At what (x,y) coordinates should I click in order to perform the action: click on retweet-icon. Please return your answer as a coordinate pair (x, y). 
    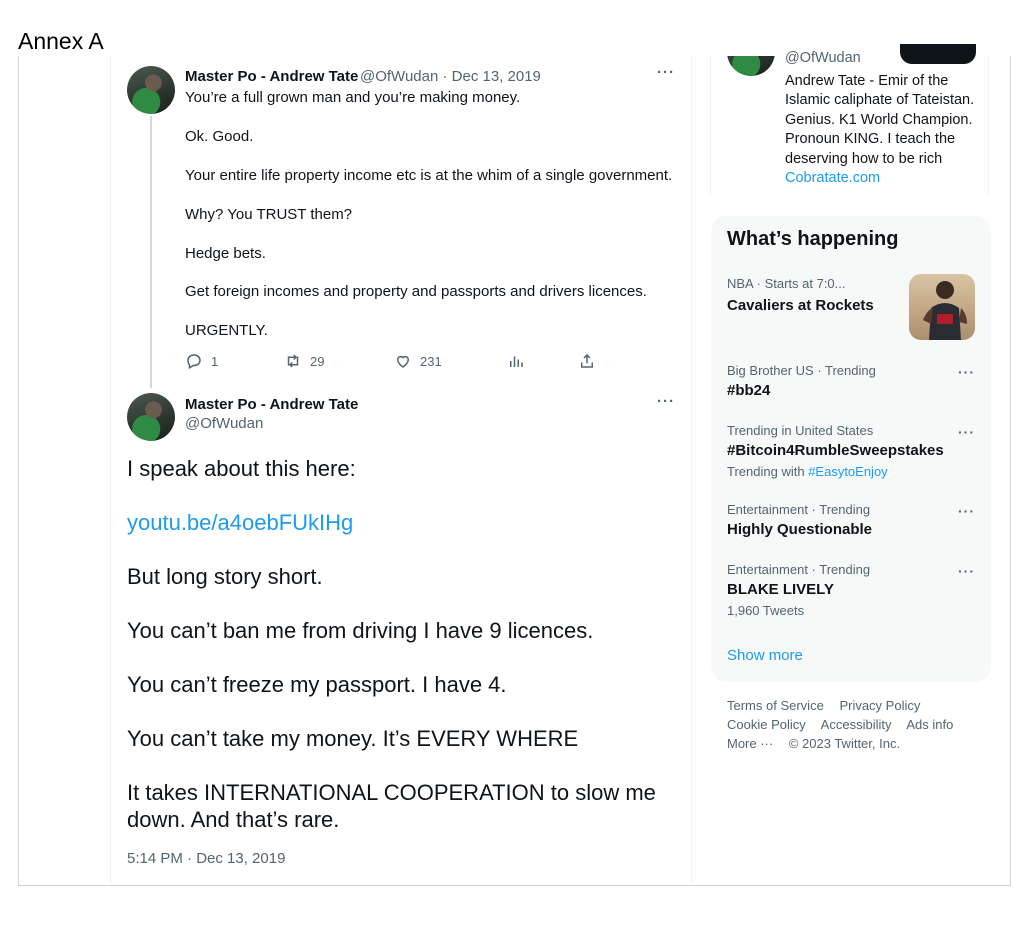
    Looking at the image, I should click on (293, 361).